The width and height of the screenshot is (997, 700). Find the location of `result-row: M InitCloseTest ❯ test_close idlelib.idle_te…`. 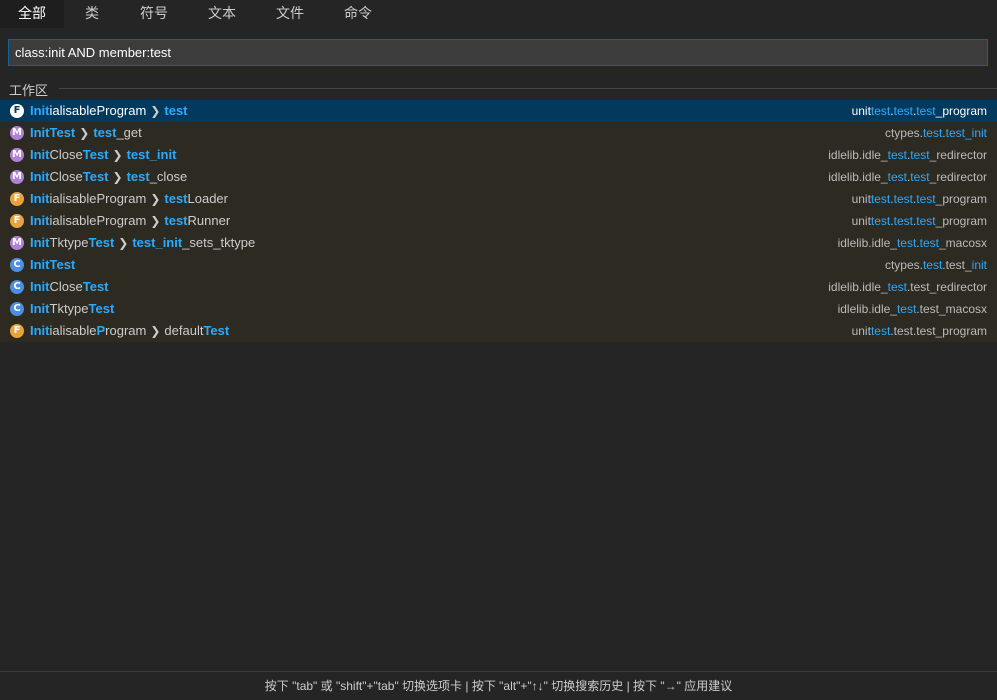

result-row: M InitCloseTest ❯ test_close idlelib.idle_te… is located at coordinates (498, 177).